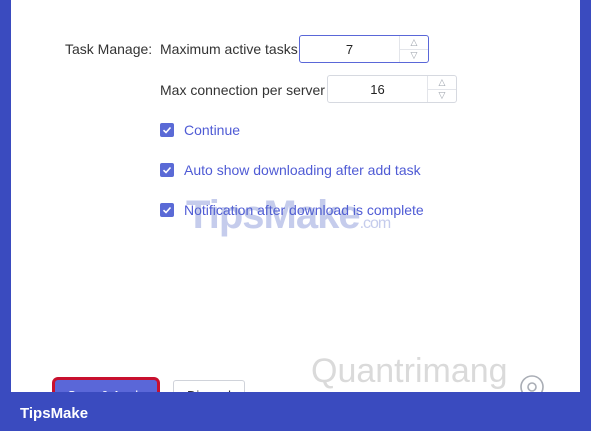  Describe the element at coordinates (532, 383) in the screenshot. I see `help-icon` at that location.